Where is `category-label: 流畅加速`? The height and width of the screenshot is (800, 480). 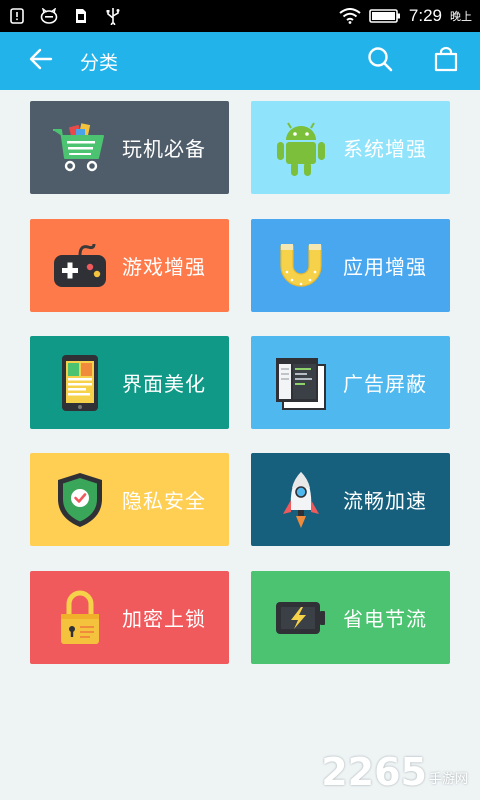
category-label: 流畅加速 is located at coordinates (385, 501).